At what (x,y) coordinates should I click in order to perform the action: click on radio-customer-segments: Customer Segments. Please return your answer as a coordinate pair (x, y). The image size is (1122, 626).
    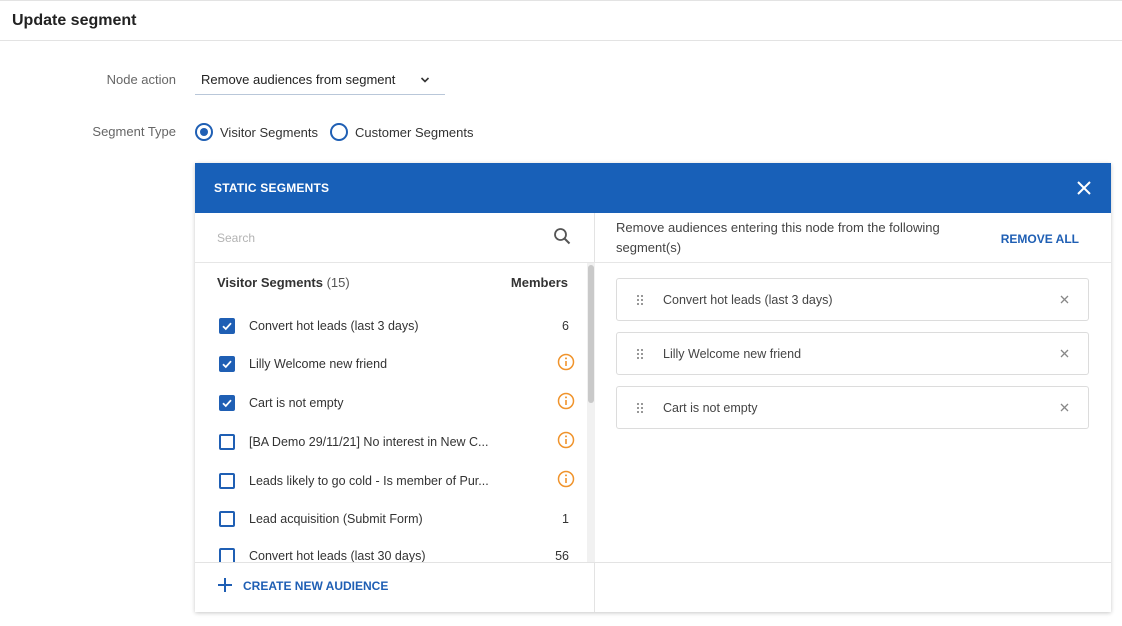
    Looking at the image, I should click on (402, 132).